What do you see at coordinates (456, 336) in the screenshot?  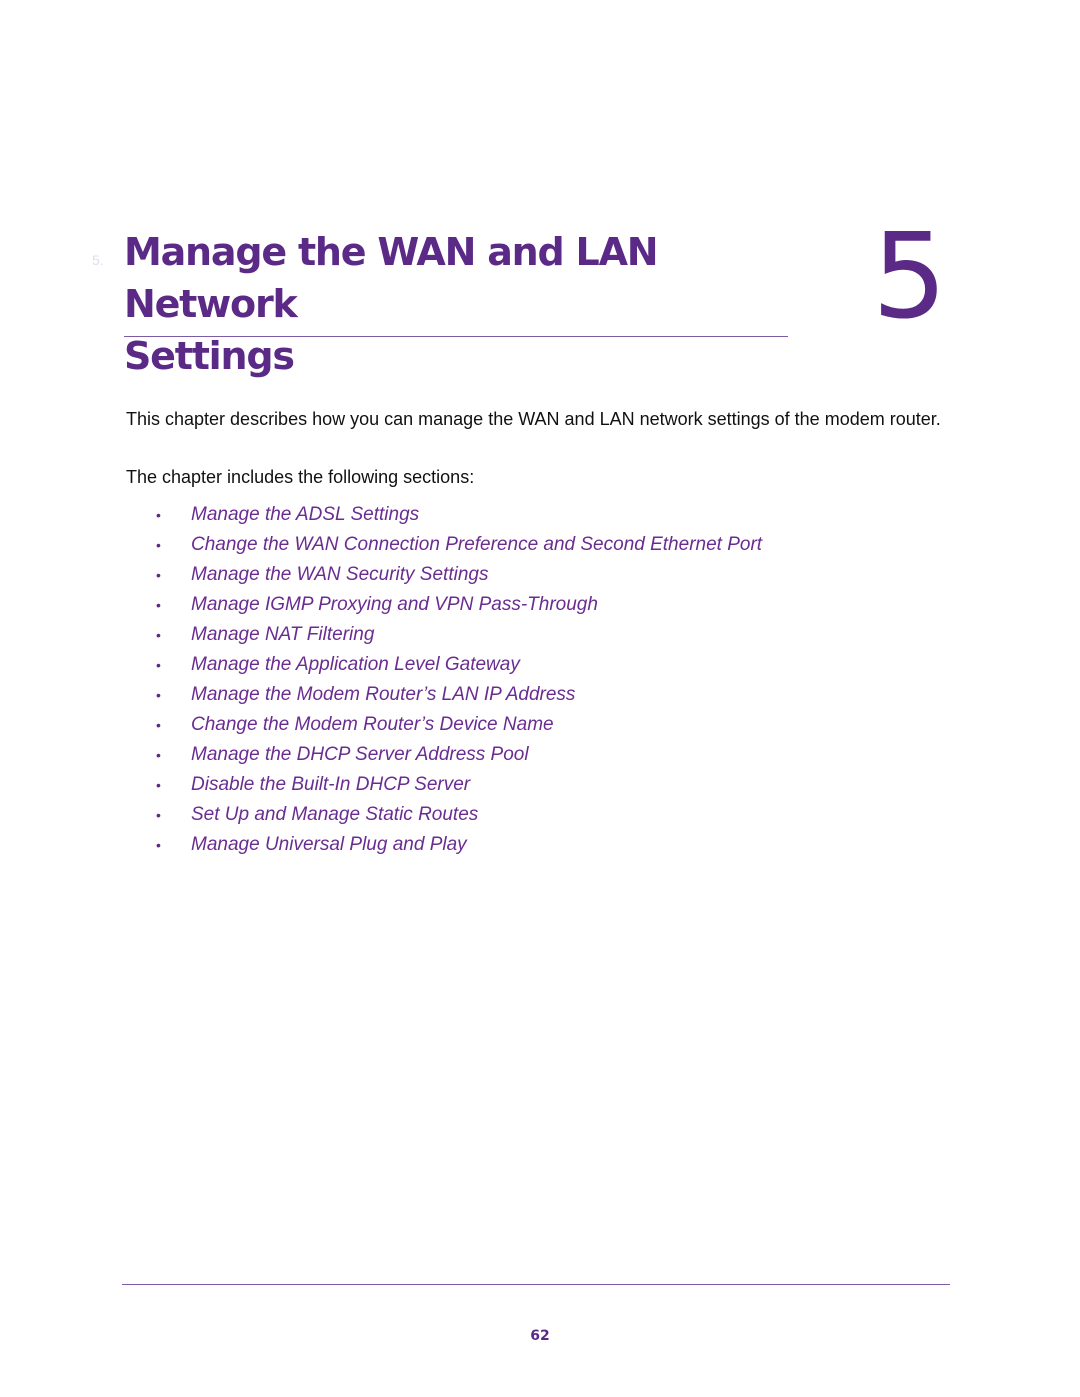 I see `title-divider` at bounding box center [456, 336].